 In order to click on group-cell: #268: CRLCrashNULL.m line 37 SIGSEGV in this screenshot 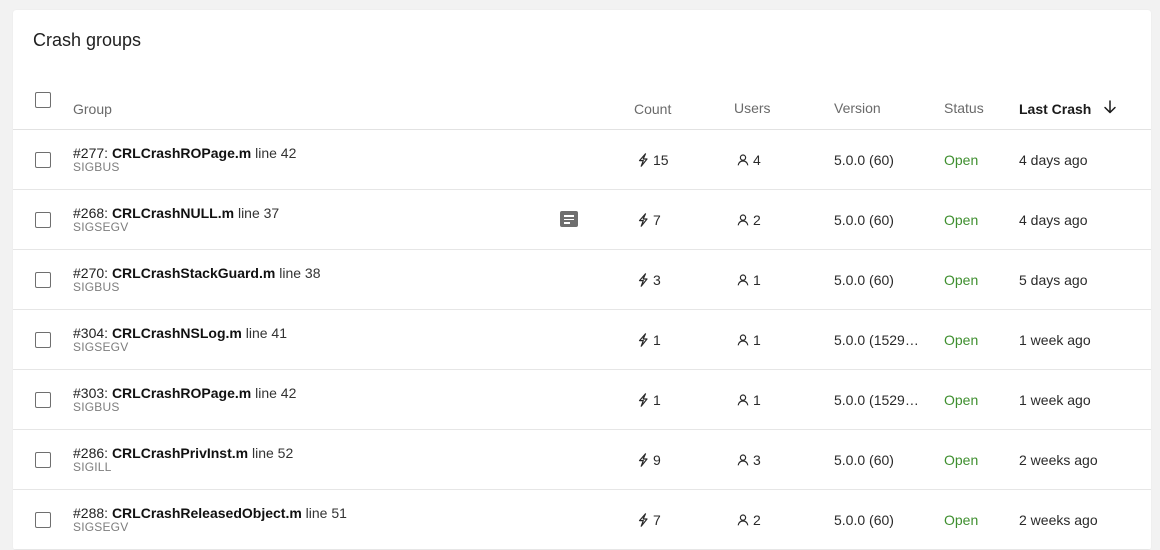, I will do `click(308, 219)`.